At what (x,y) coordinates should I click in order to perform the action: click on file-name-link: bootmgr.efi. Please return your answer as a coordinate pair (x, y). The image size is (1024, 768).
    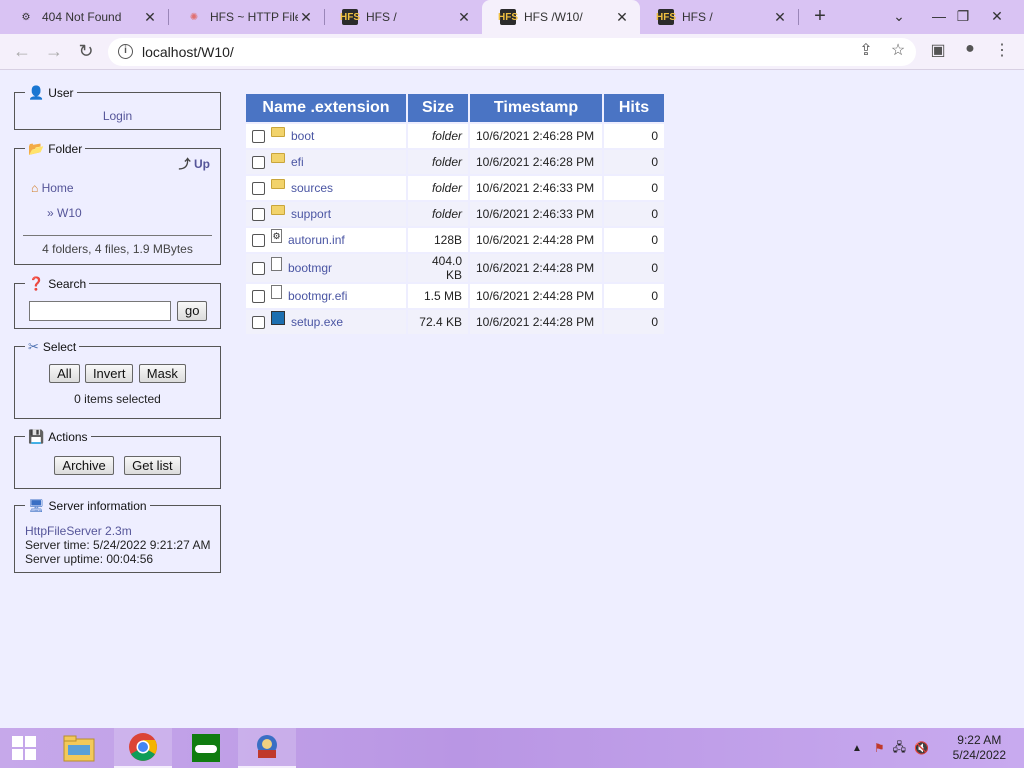
    Looking at the image, I should click on (317, 296).